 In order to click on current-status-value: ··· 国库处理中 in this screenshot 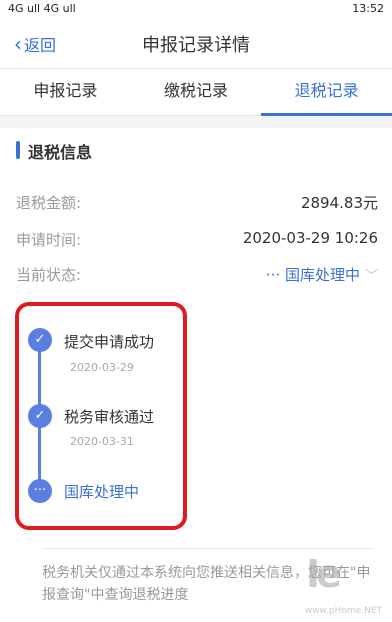, I will do `click(312, 275)`.